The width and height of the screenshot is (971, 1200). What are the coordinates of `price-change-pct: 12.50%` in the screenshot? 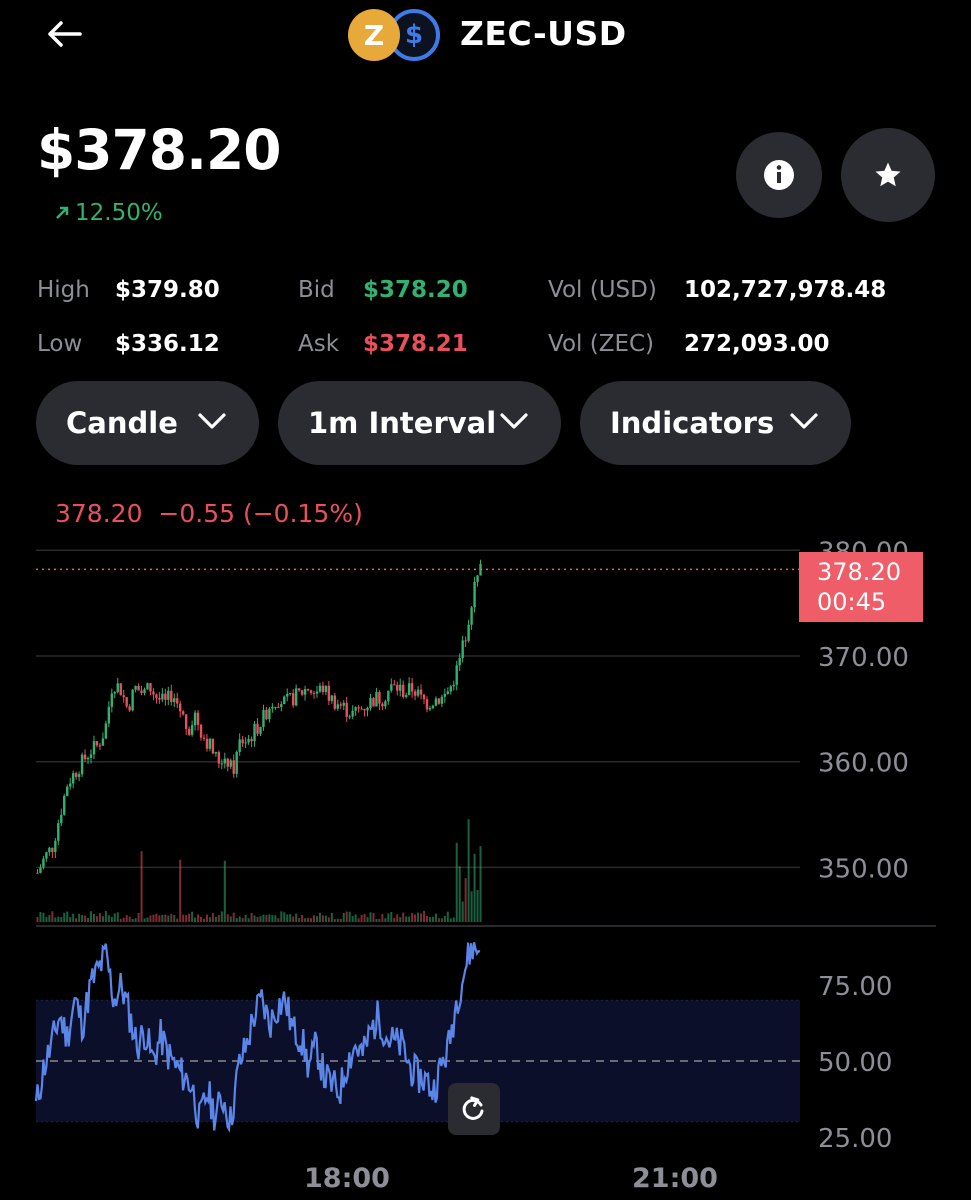 It's located at (119, 213).